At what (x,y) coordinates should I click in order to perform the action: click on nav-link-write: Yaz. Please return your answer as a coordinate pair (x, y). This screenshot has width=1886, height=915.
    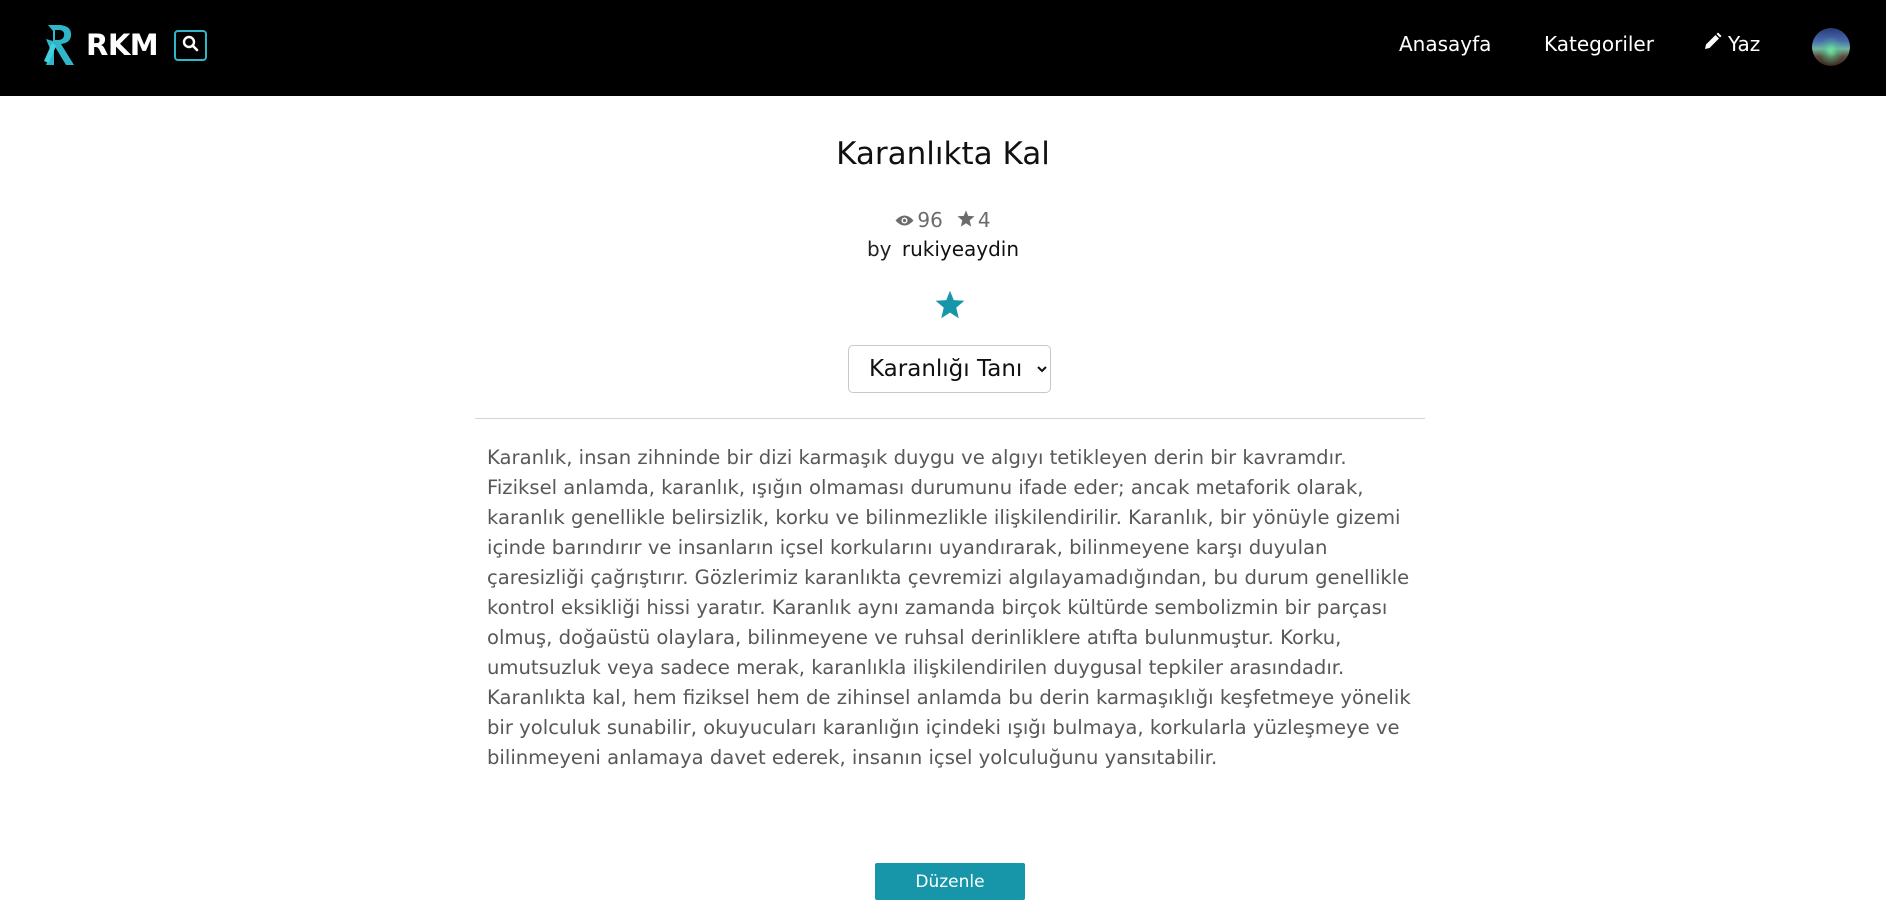
    Looking at the image, I should click on (1731, 44).